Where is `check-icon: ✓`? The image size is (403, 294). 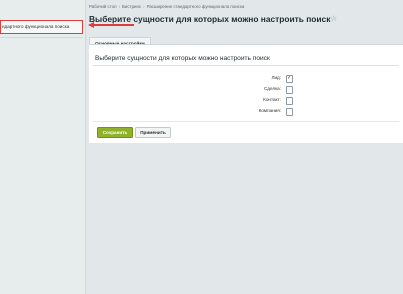 check-icon: ✓ is located at coordinates (289, 78).